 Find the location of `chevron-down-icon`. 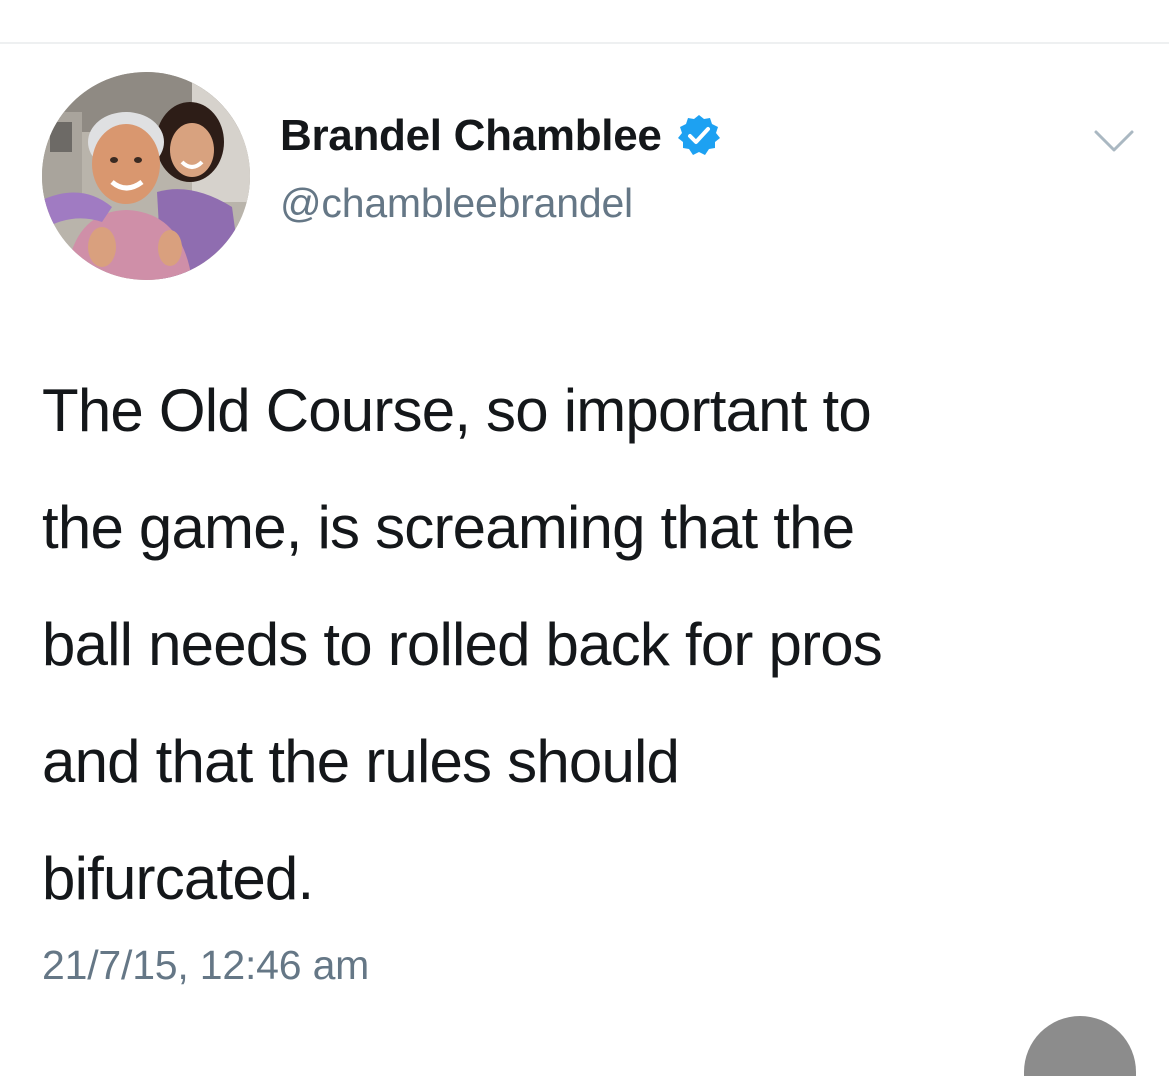

chevron-down-icon is located at coordinates (1114, 140).